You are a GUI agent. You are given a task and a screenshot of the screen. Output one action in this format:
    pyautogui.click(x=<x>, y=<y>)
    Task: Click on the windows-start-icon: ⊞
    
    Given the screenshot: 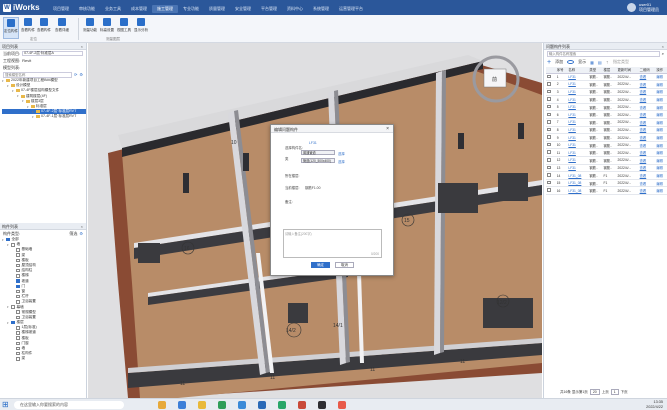 What is the action you would take?
    pyautogui.click(x=6, y=405)
    